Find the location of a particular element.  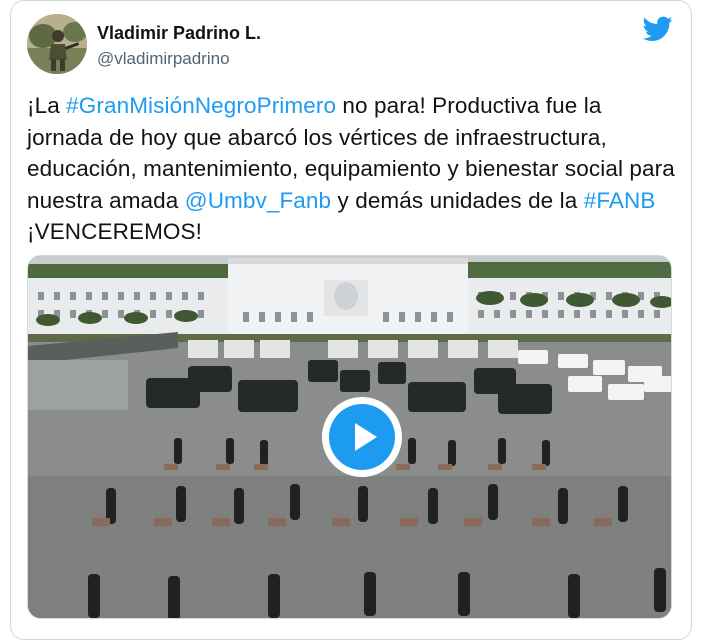

play-icon is located at coordinates (362, 437).